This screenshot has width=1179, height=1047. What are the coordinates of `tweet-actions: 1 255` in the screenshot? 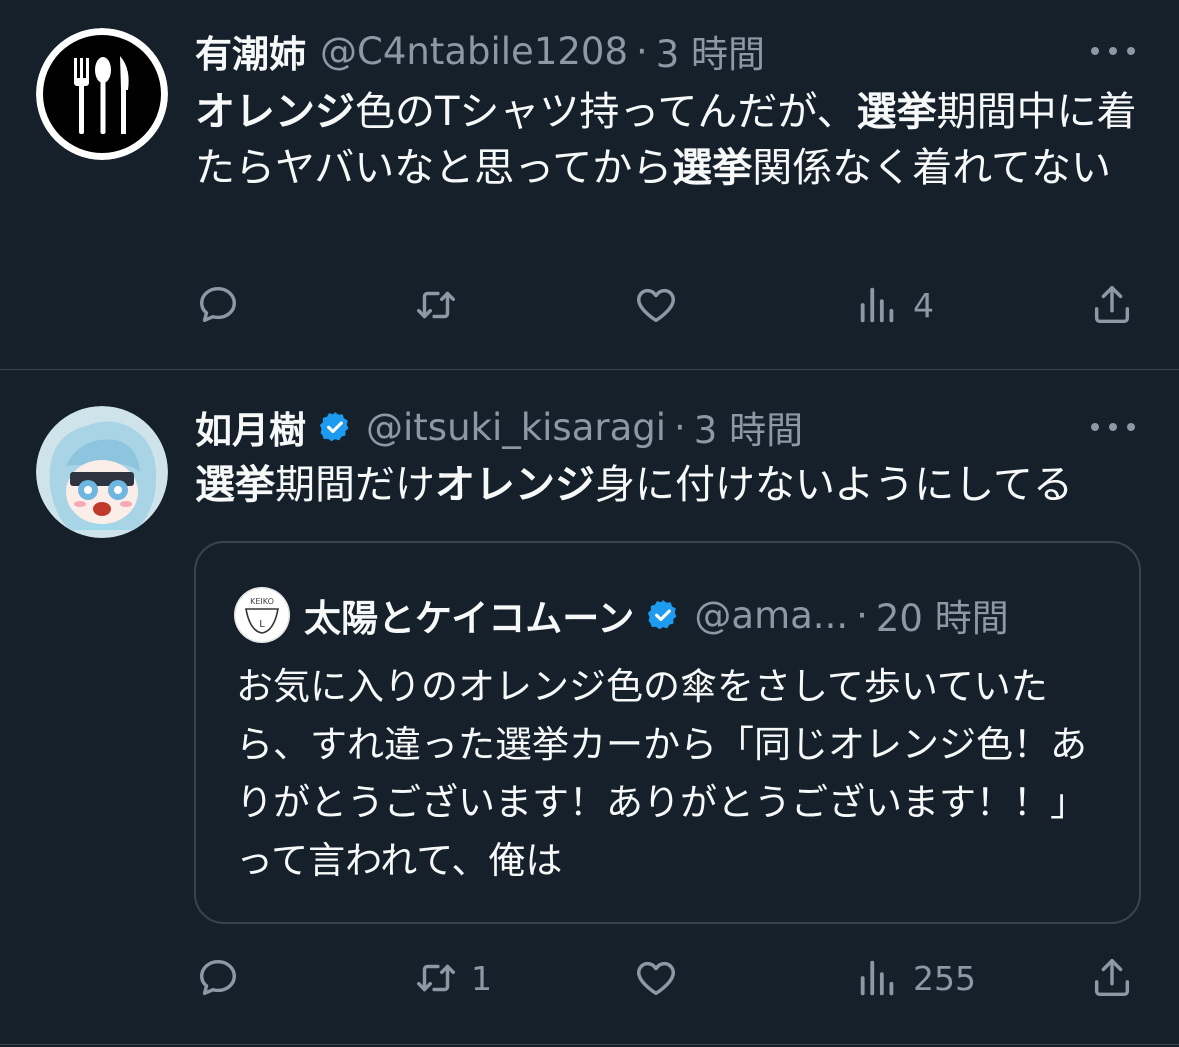 It's located at (670, 978).